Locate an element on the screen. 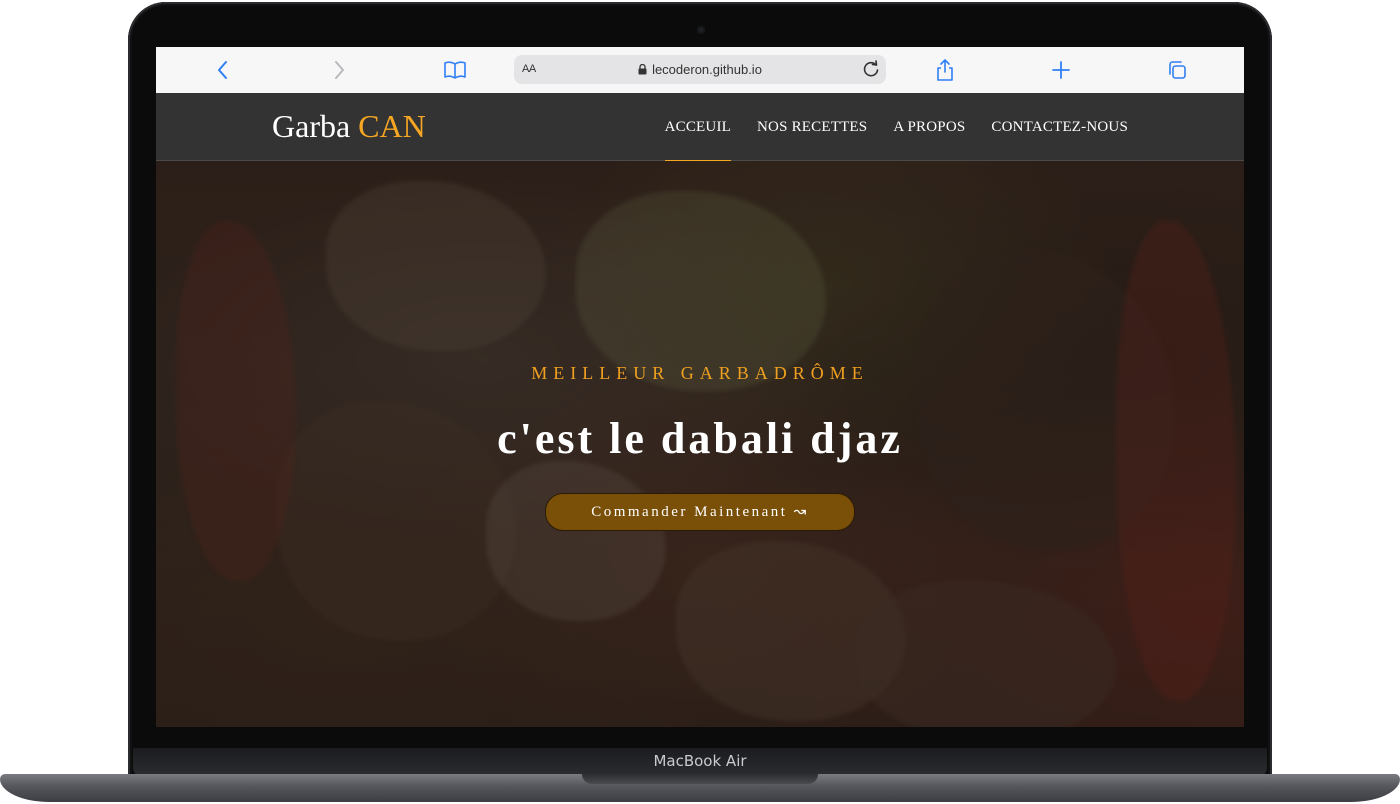 The width and height of the screenshot is (1400, 804). reload-icon is located at coordinates (871, 69).